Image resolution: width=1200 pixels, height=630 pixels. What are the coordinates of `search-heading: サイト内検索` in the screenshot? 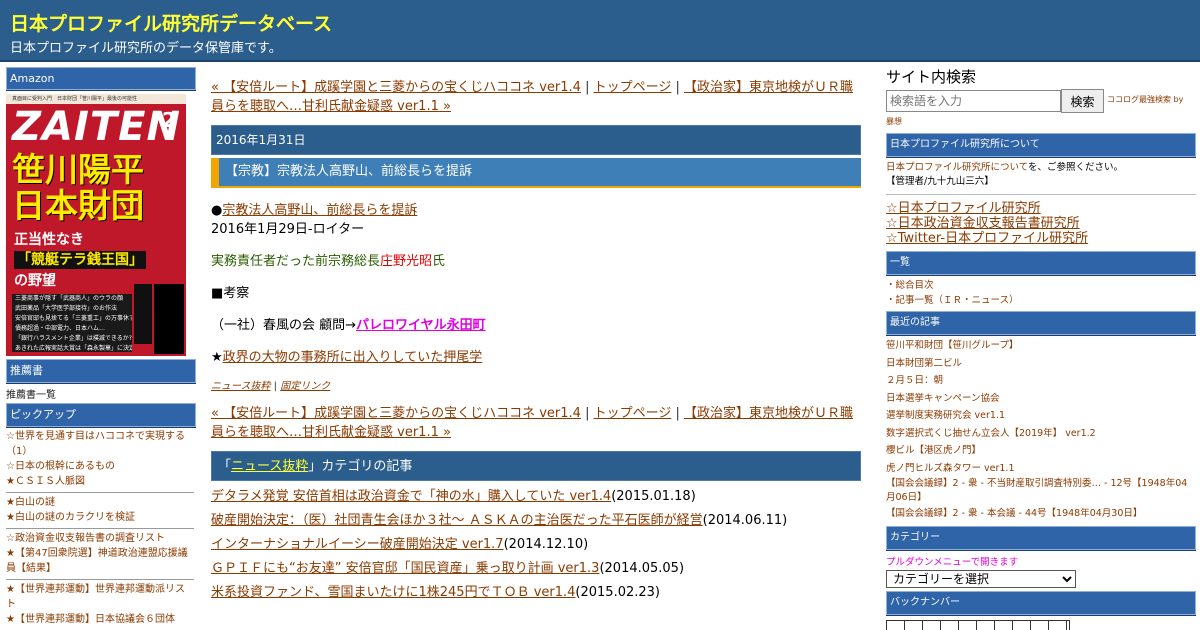 It's located at (931, 77).